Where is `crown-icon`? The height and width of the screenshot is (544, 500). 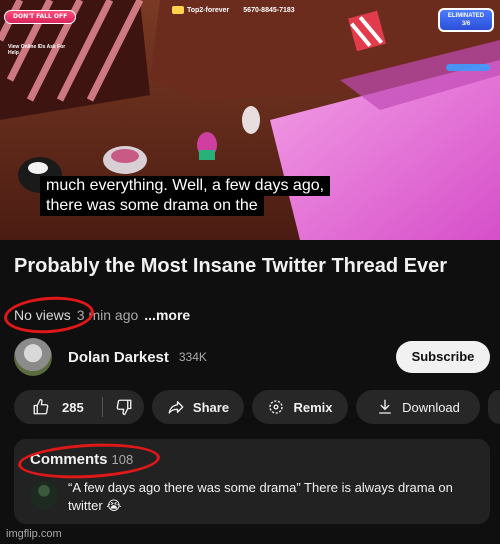 crown-icon is located at coordinates (178, 10).